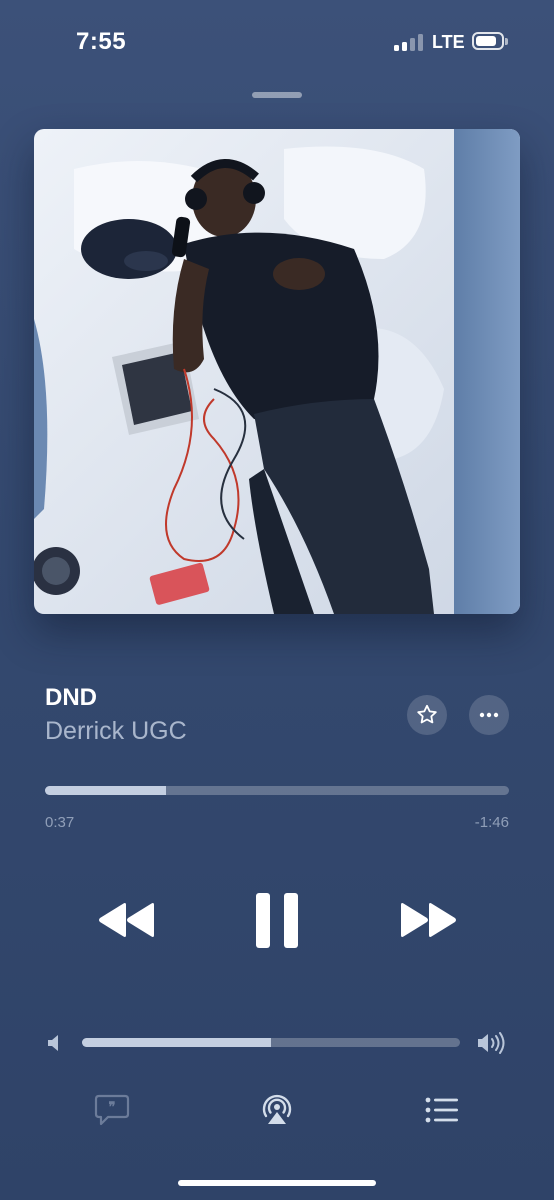 The image size is (554, 1200). What do you see at coordinates (506, 41) in the screenshot?
I see `battery-tip` at bounding box center [506, 41].